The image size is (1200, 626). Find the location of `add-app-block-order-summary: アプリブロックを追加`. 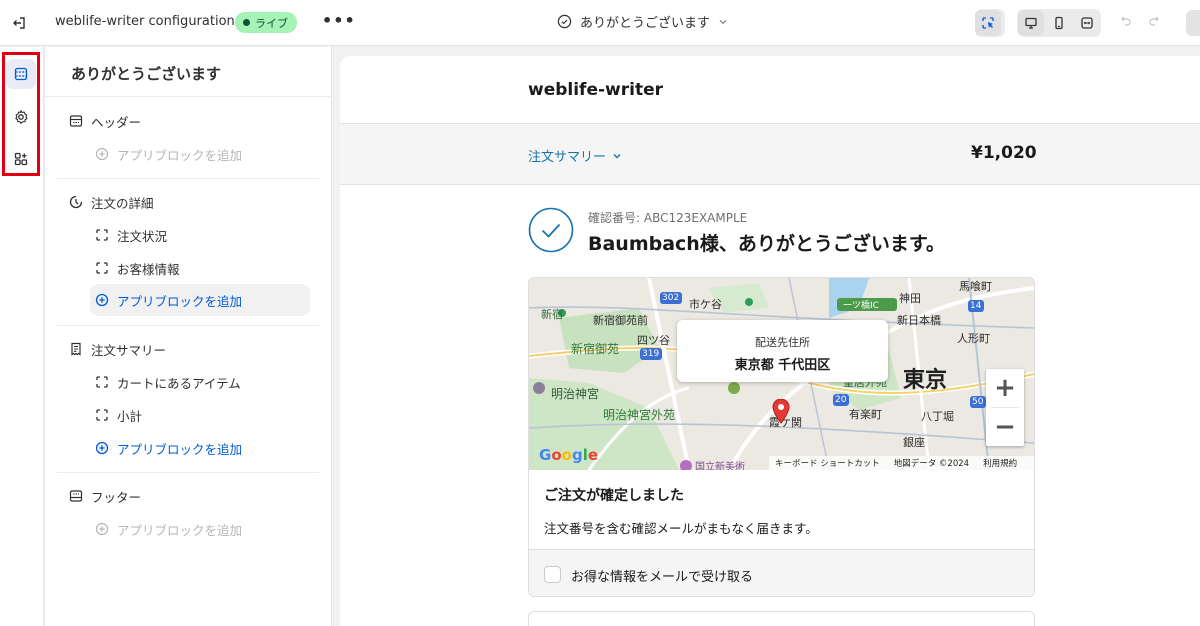

add-app-block-order-summary: アプリブロックを追加 is located at coordinates (168, 448).